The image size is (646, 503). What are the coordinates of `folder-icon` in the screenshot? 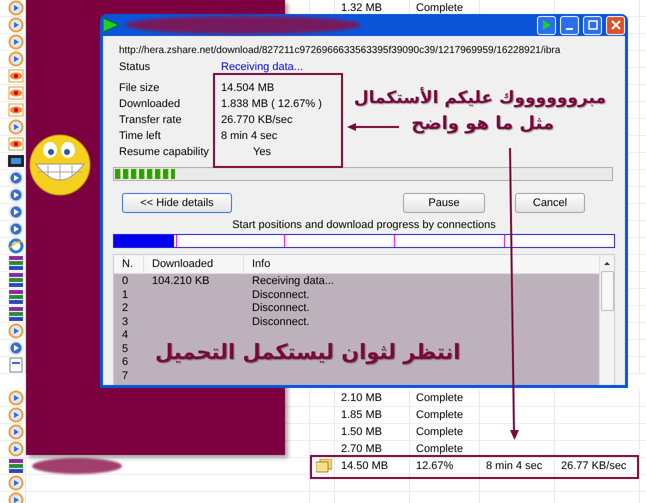 It's located at (324, 465).